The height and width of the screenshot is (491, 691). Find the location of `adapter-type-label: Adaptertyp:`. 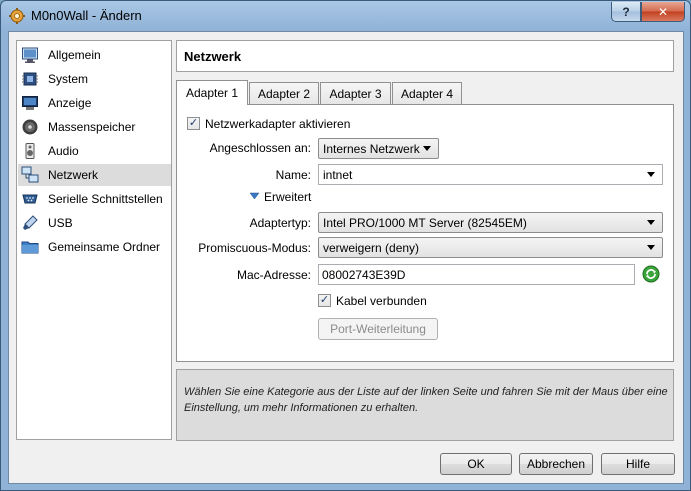

adapter-type-label: Adaptertyp: is located at coordinates (280, 223).